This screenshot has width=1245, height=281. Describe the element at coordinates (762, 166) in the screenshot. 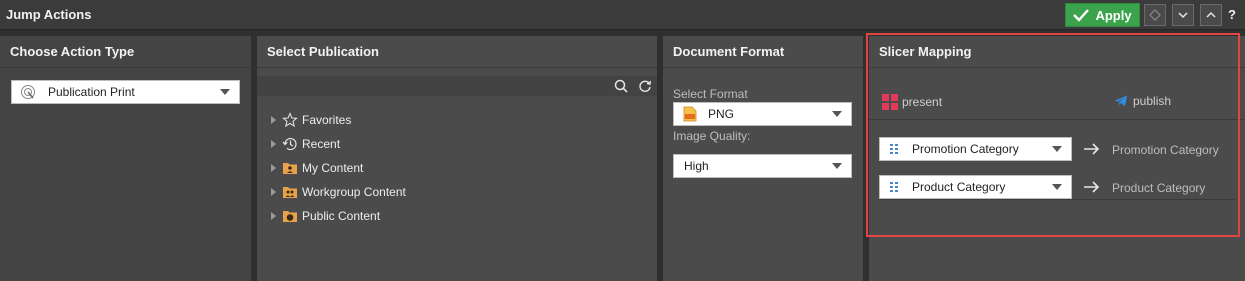

I see `image-quality-select: High` at that location.